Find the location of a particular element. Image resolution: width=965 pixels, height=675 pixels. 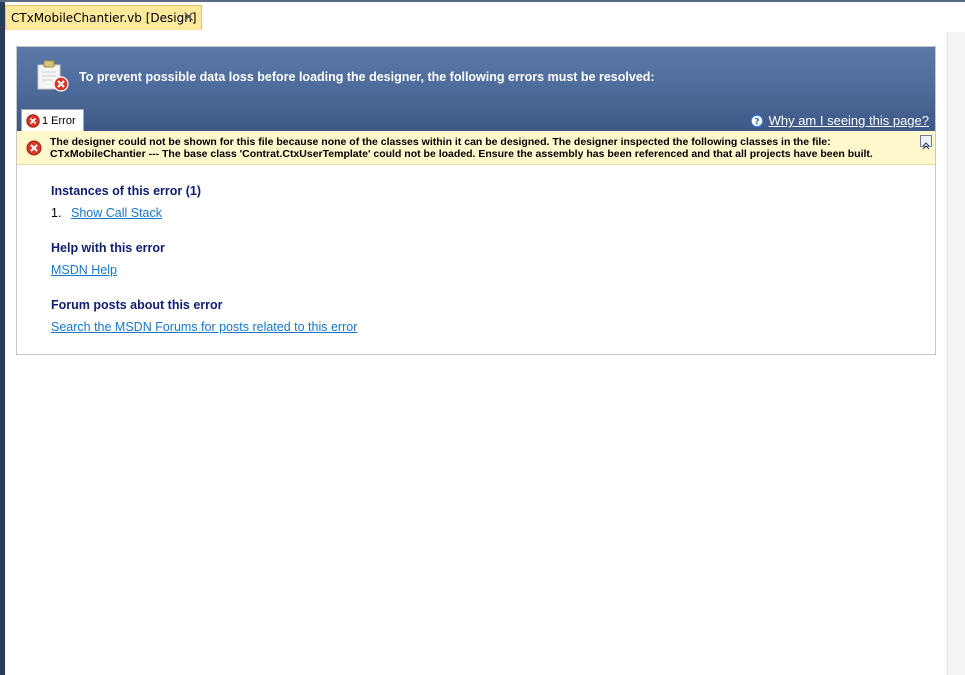

document-tab: CTxMobileChantier.vb [Design] ✕ is located at coordinates (103, 17).